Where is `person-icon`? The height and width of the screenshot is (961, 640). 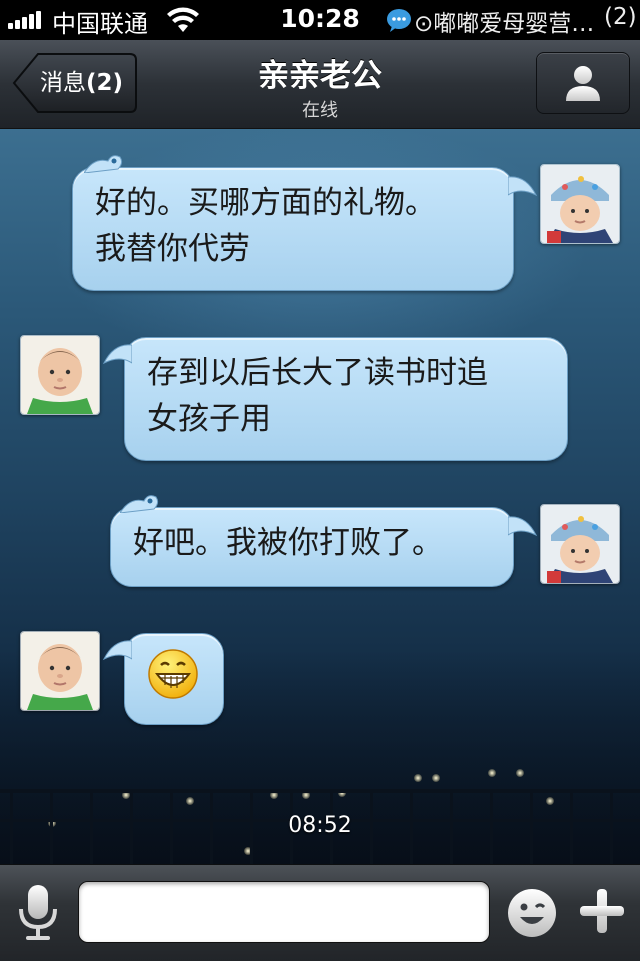 person-icon is located at coordinates (583, 83).